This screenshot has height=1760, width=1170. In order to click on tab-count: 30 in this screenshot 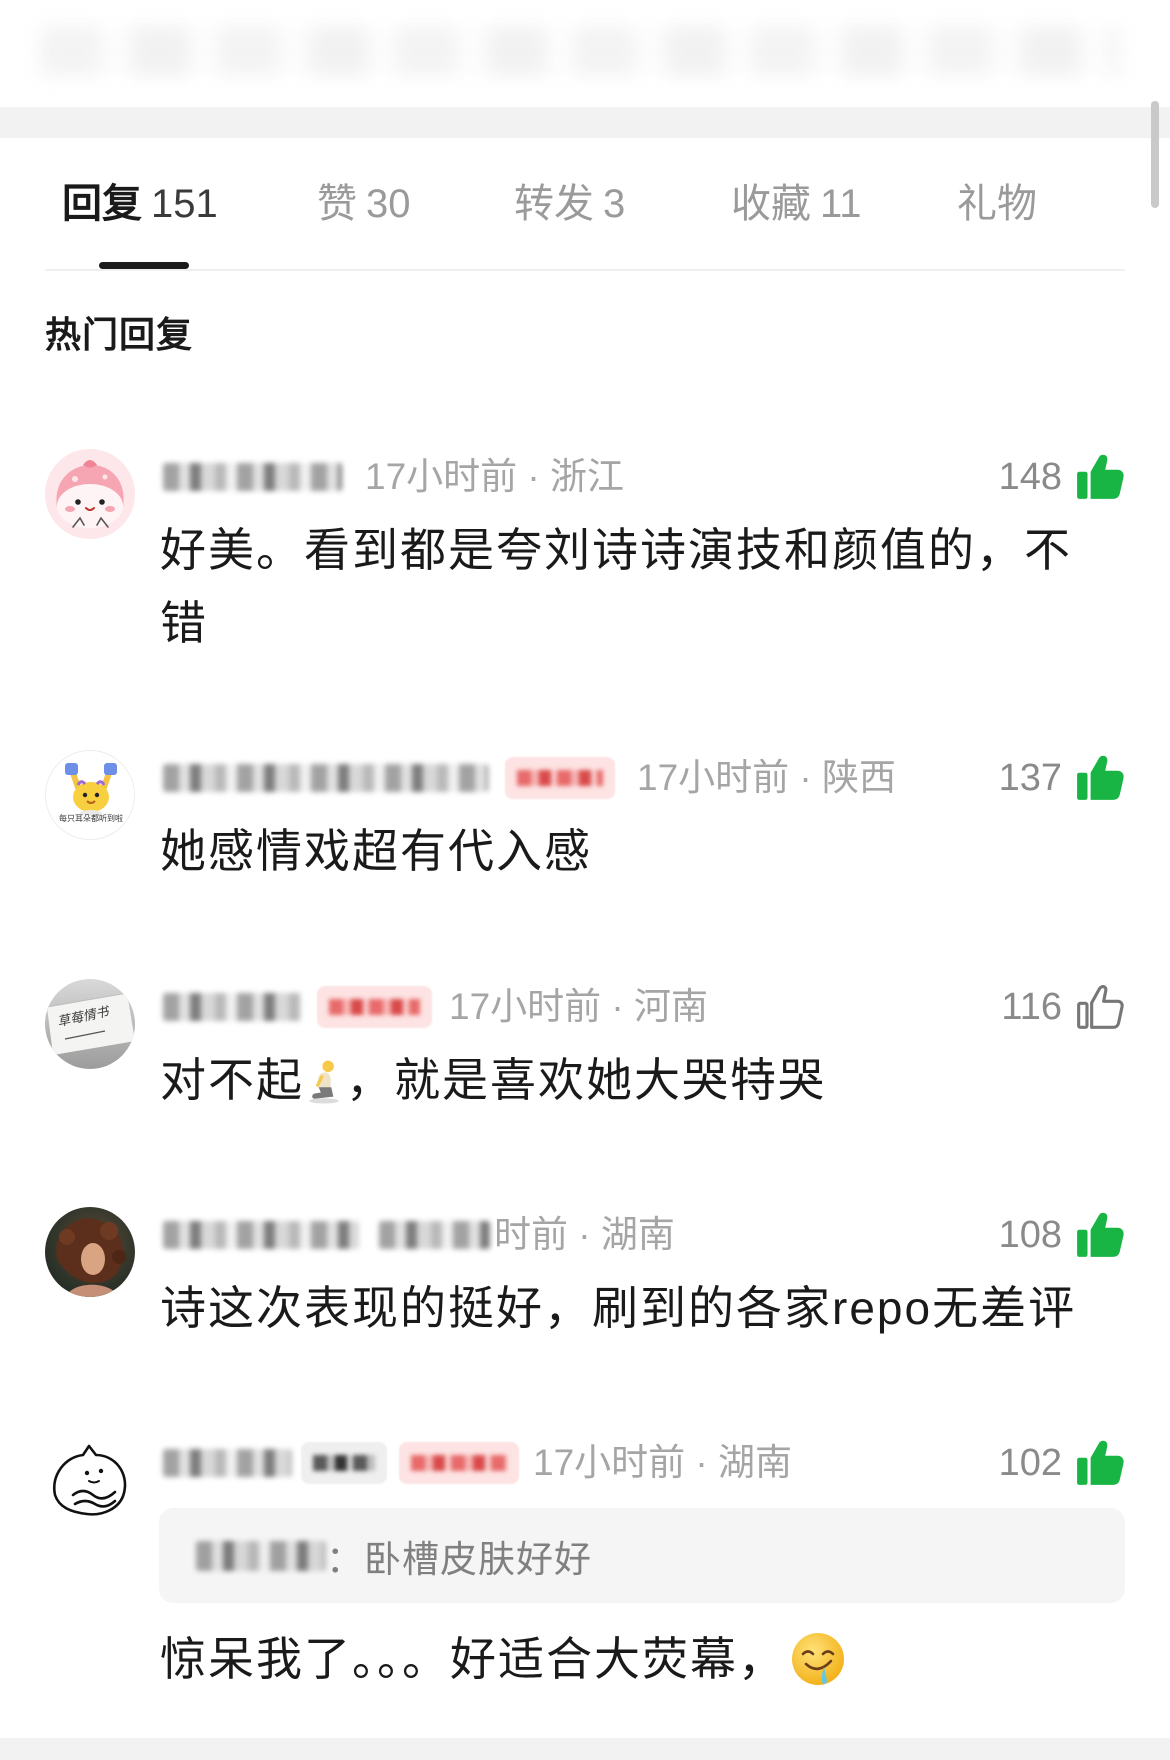, I will do `click(388, 204)`.